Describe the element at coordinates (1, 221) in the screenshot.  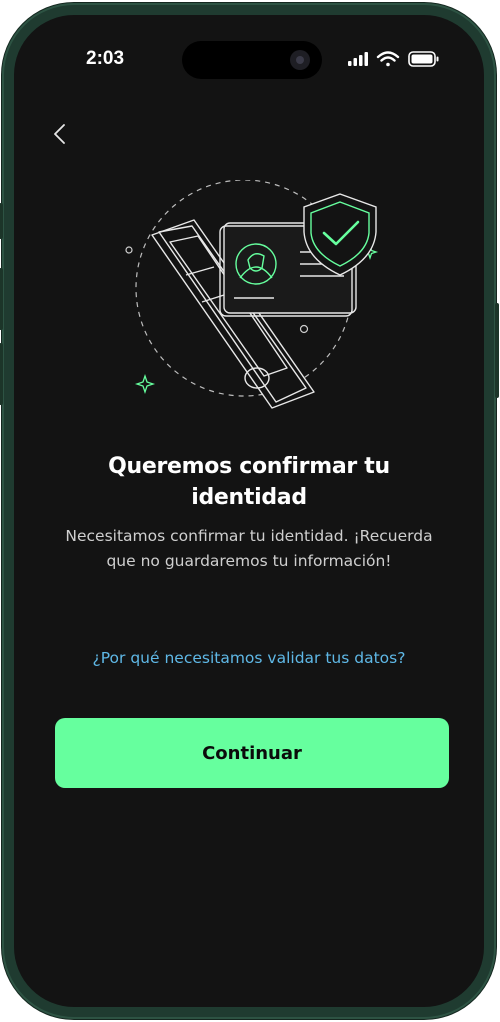
I see `action-button` at that location.